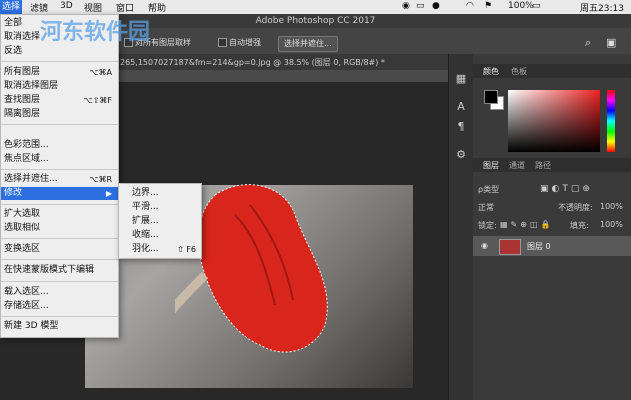 This screenshot has height=400, width=631. I want to click on menu-item-select-and-mask: 选择并遮住... ⌥⌘R, so click(59, 179).